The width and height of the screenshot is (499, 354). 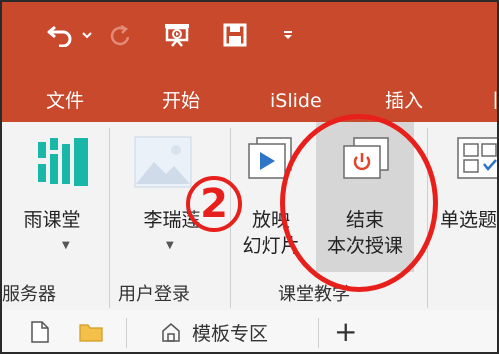 I want to click on redo-icon, so click(x=121, y=35).